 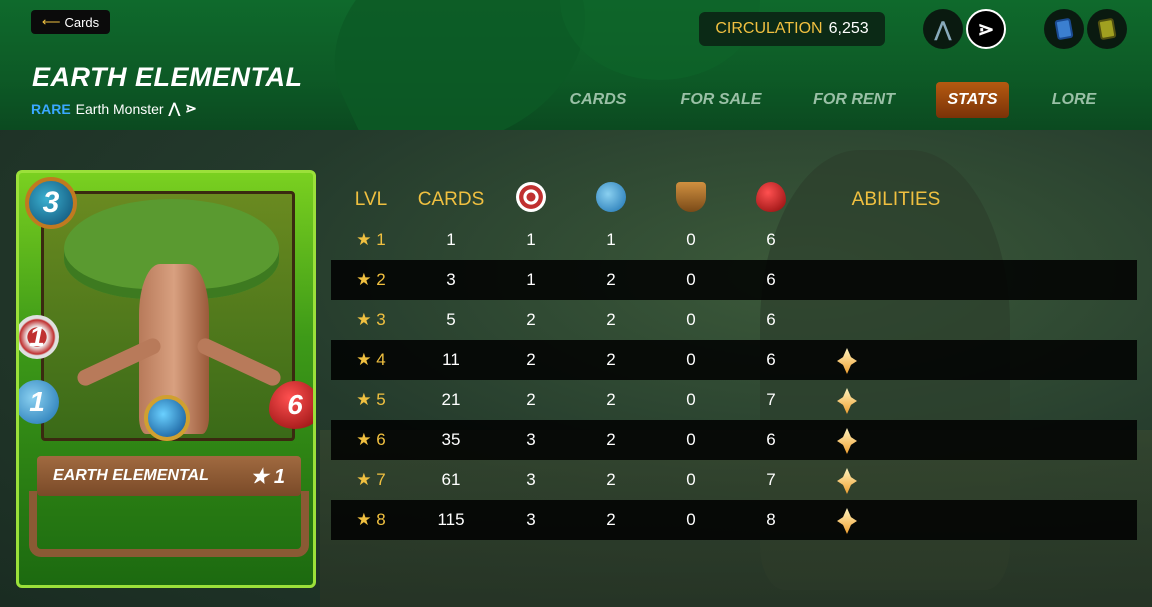 What do you see at coordinates (39, 402) in the screenshot?
I see `ranged-badge: 1` at bounding box center [39, 402].